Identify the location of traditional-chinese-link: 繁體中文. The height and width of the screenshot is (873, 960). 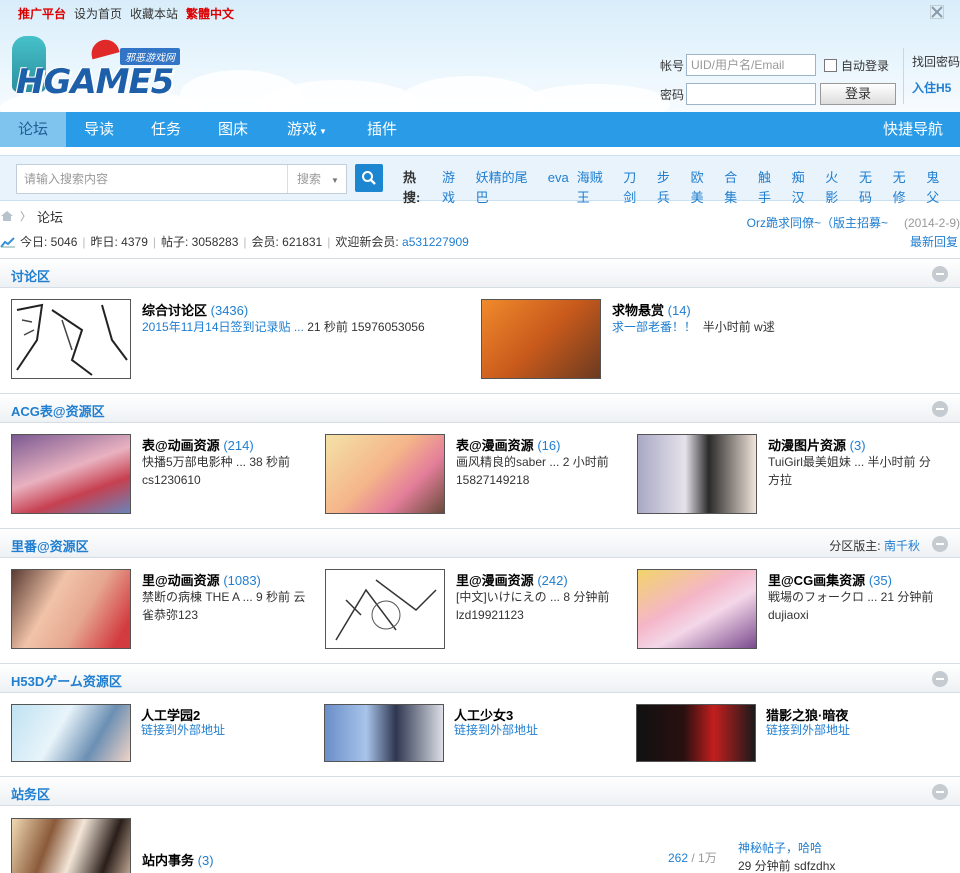
(210, 13).